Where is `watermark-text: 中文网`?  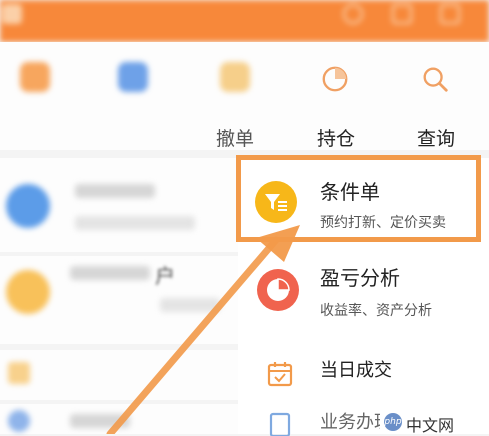 watermark-text: 中文网 is located at coordinates (430, 425).